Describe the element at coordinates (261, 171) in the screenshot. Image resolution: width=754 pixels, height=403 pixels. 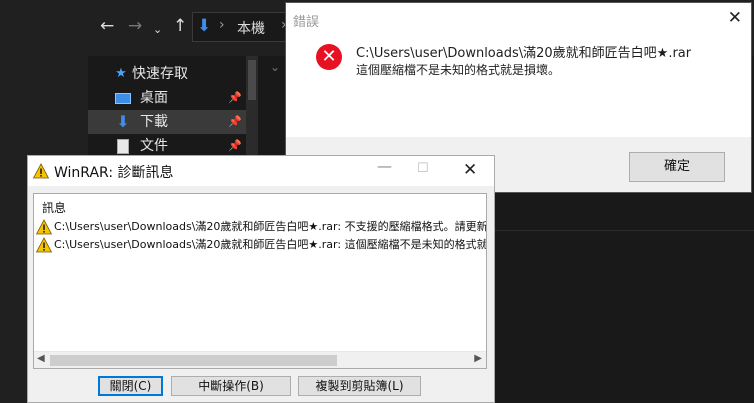
I see `winrar-titlebar: WinRAR: 診斷訊息 — ☐ ✕` at that location.